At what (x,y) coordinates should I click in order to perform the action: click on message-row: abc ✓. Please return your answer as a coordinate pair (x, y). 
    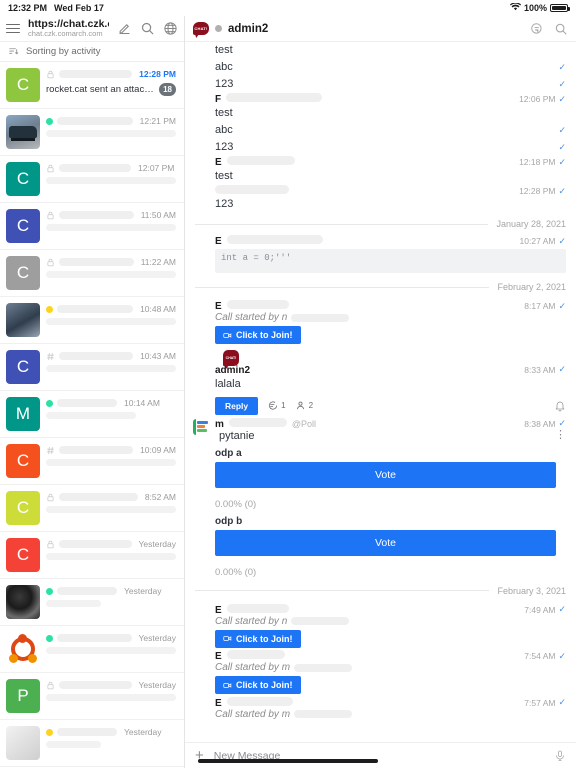
    Looking at the image, I should click on (380, 67).